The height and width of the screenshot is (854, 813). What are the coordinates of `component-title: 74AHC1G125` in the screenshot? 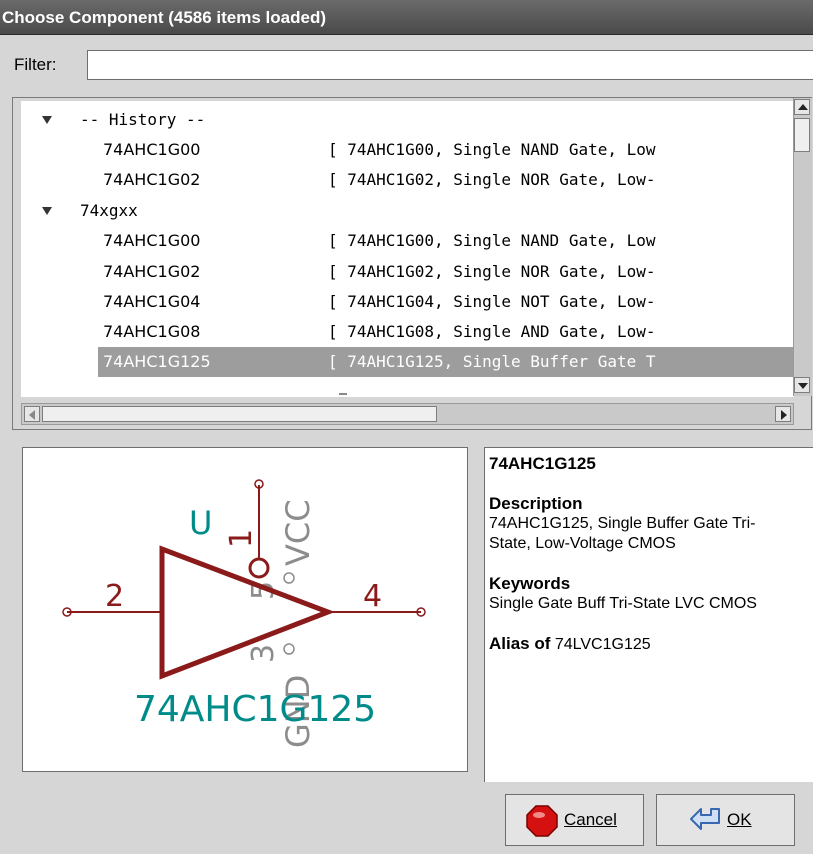 It's located at (542, 463).